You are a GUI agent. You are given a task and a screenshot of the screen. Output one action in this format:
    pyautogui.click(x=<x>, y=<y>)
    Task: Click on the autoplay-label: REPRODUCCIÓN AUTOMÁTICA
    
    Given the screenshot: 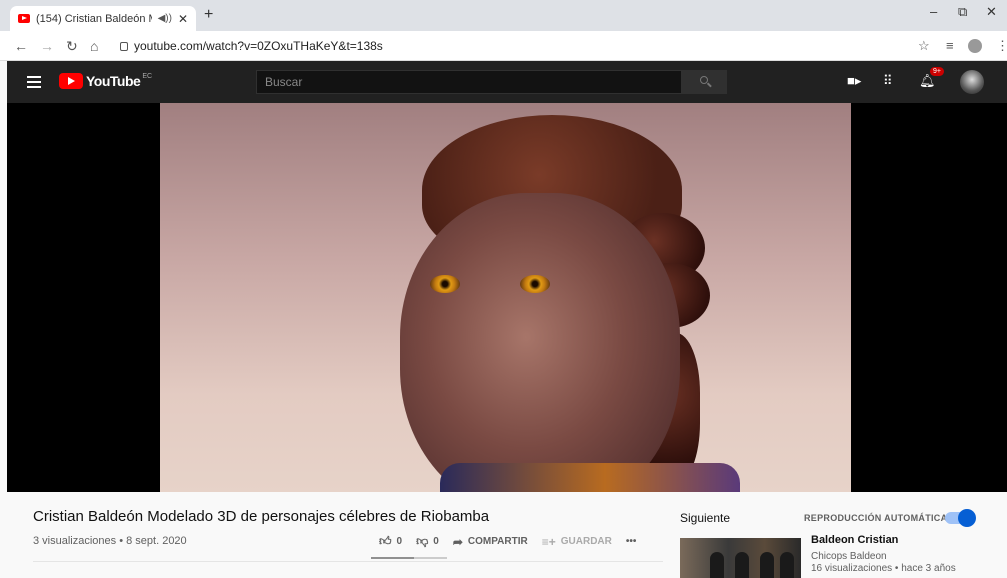 What is the action you would take?
    pyautogui.click(x=876, y=518)
    